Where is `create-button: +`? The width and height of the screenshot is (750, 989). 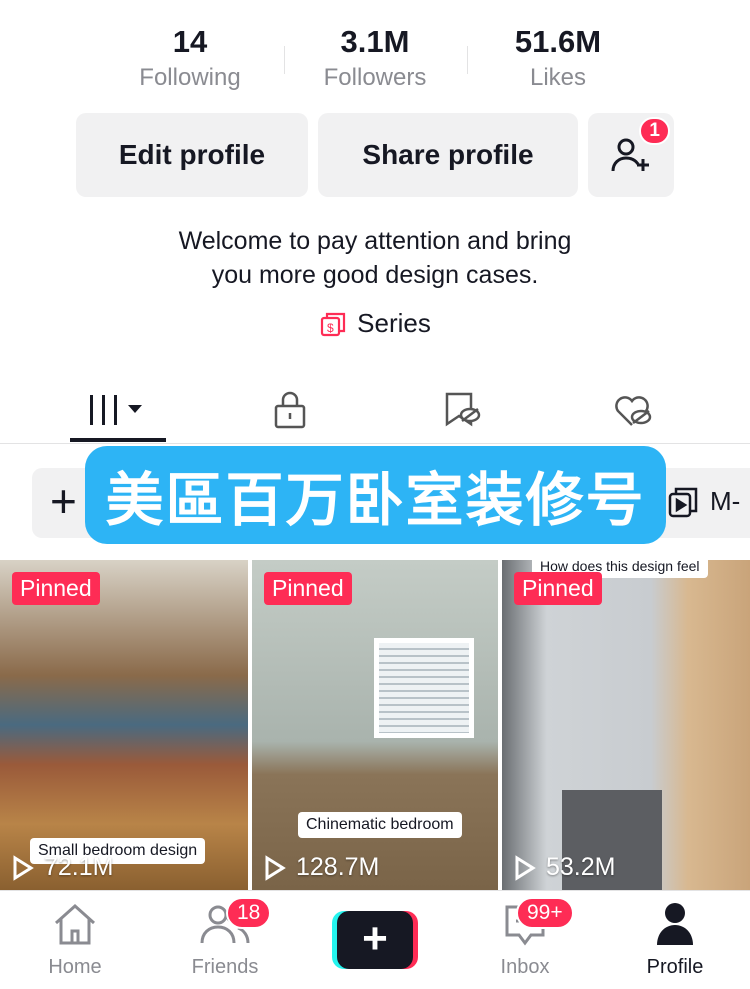
create-button: + is located at coordinates (375, 940).